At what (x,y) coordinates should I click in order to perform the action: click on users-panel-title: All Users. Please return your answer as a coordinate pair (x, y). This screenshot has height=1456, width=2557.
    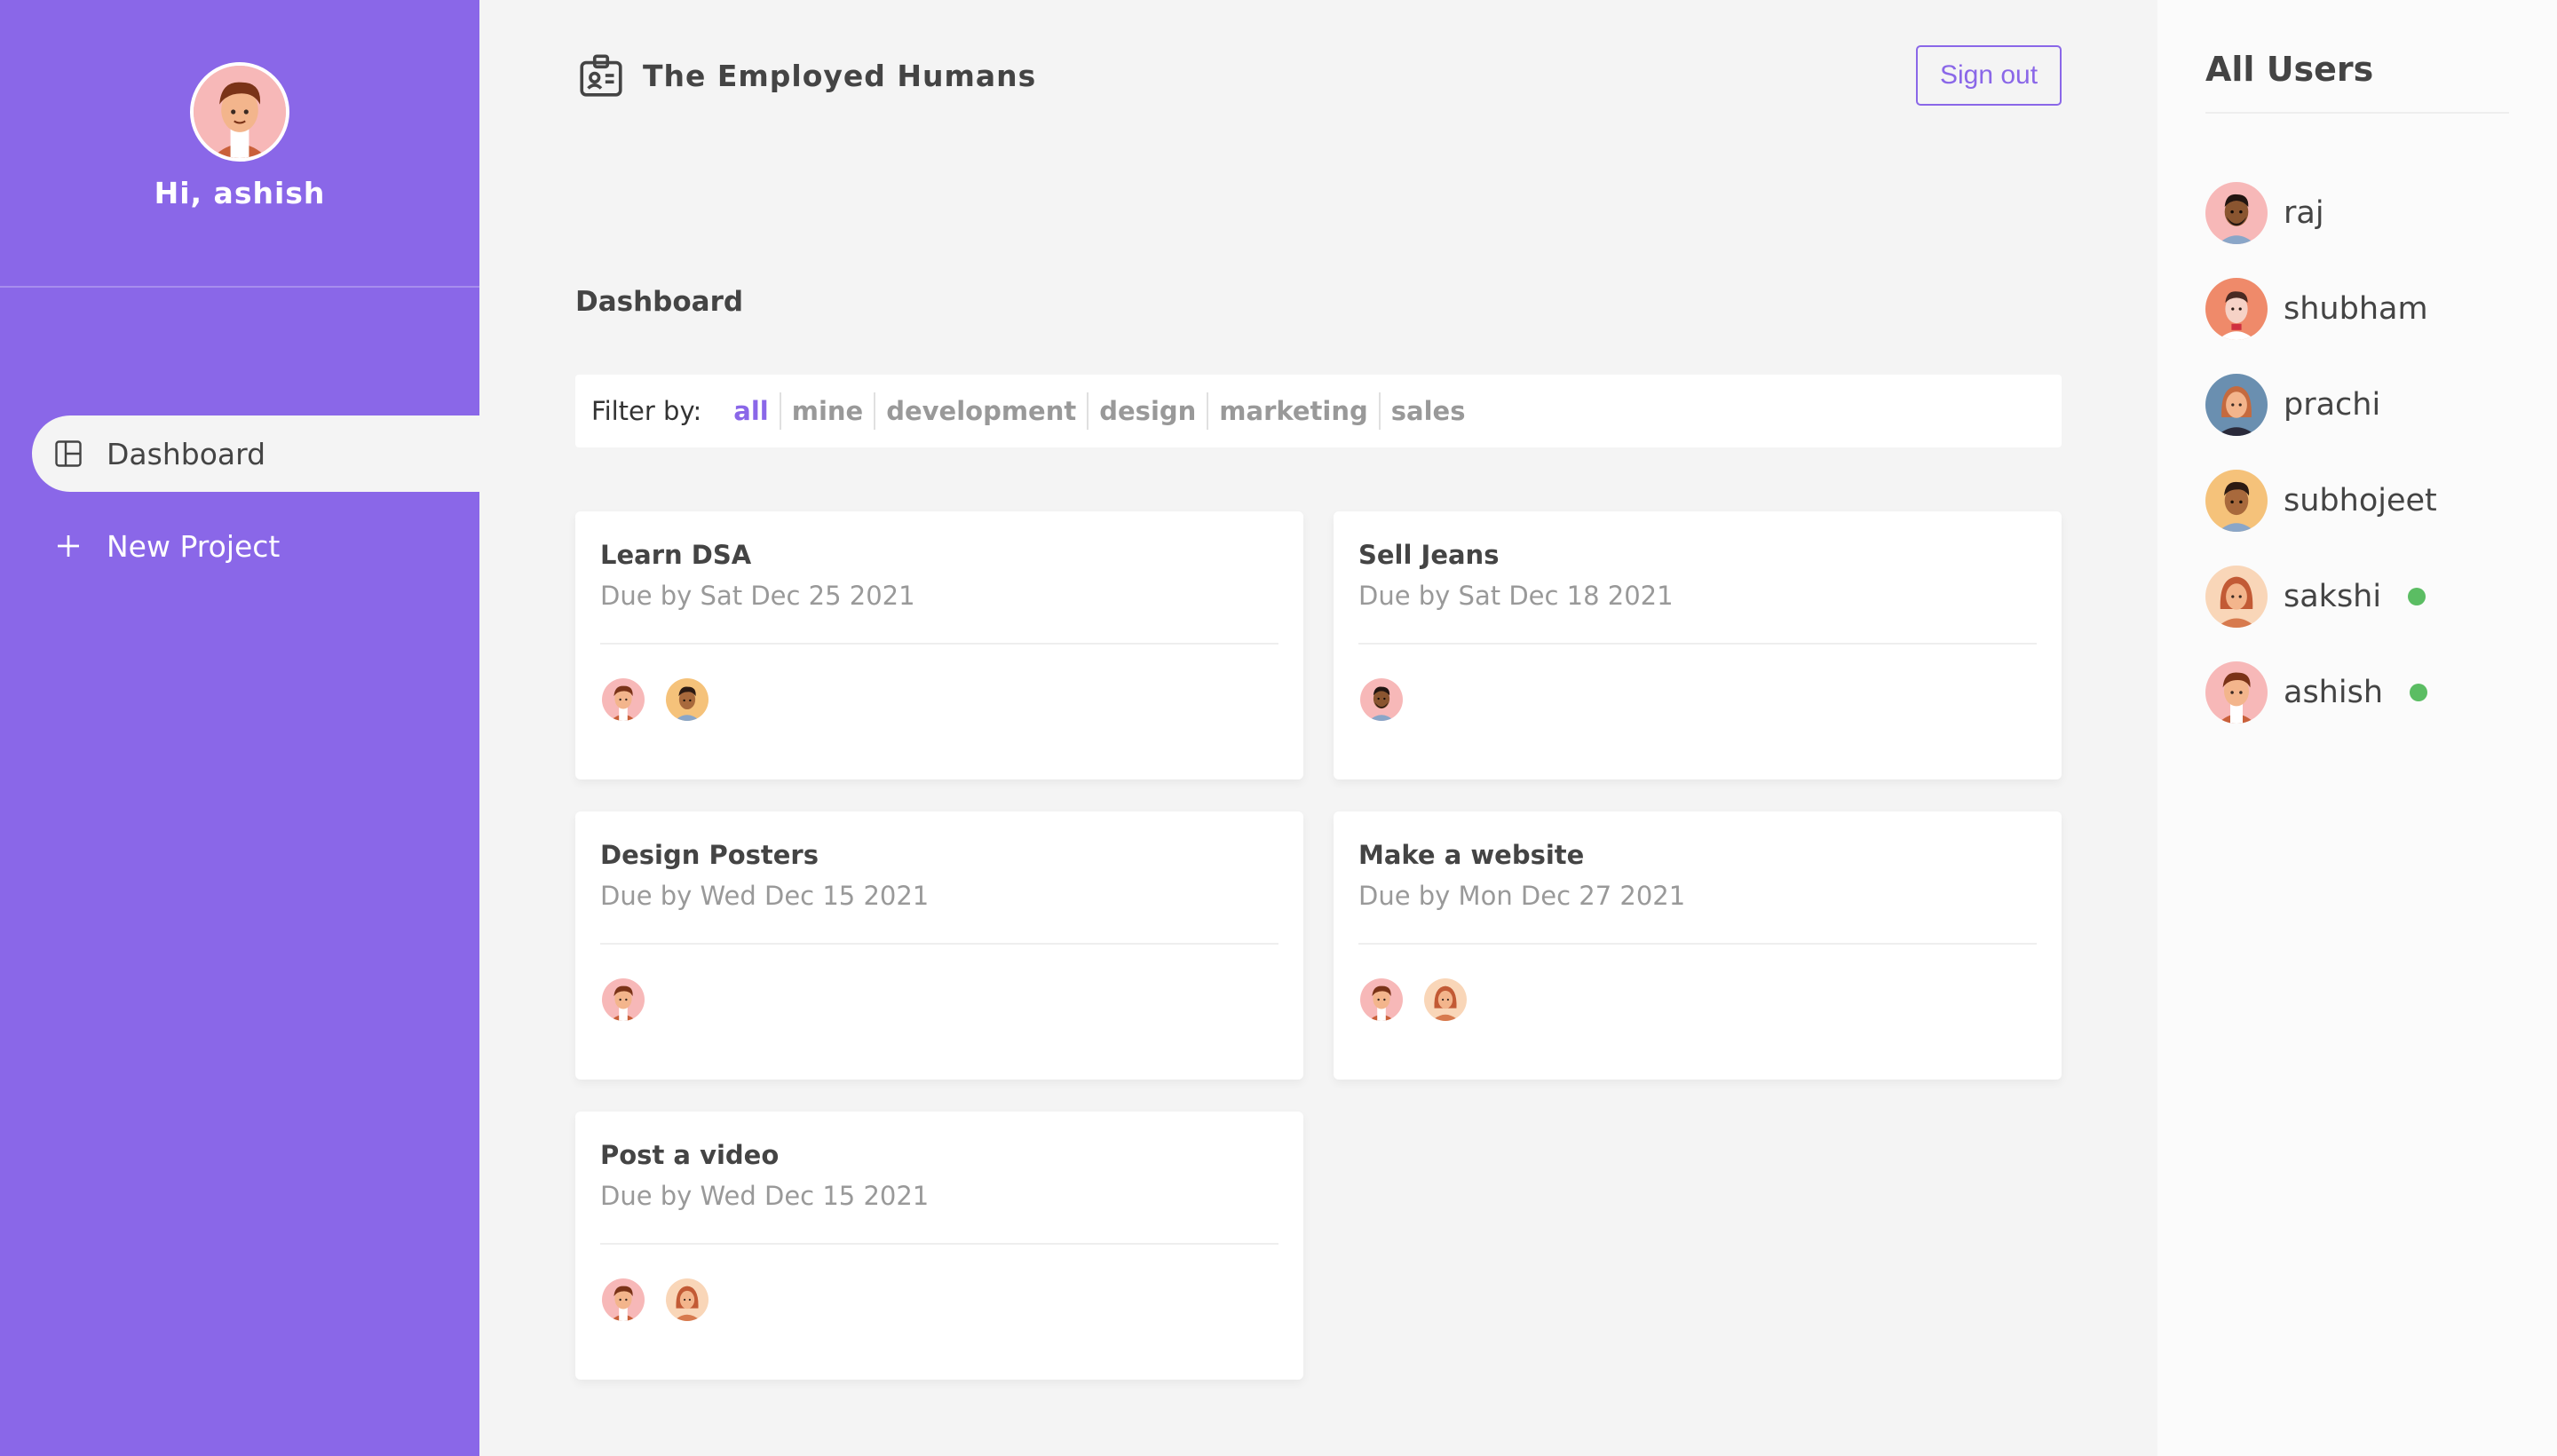
    Looking at the image, I should click on (2289, 69).